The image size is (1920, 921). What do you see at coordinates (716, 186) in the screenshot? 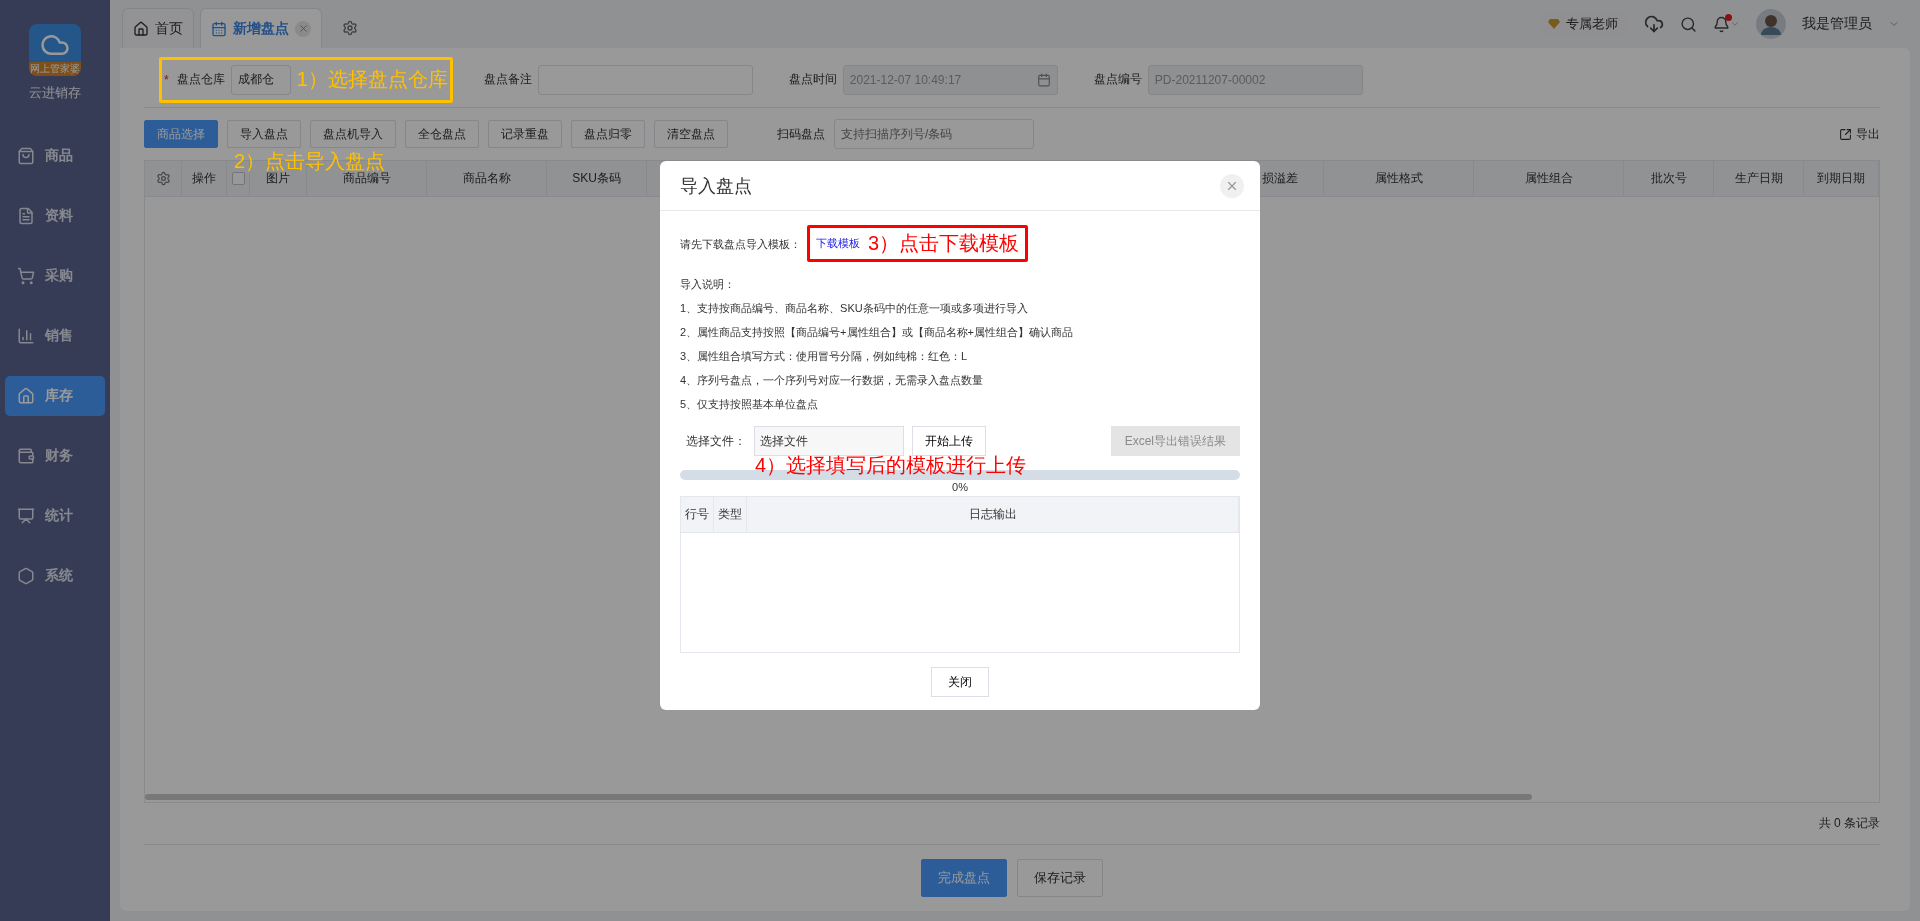
I see `dialog-title: 导入盘点` at bounding box center [716, 186].